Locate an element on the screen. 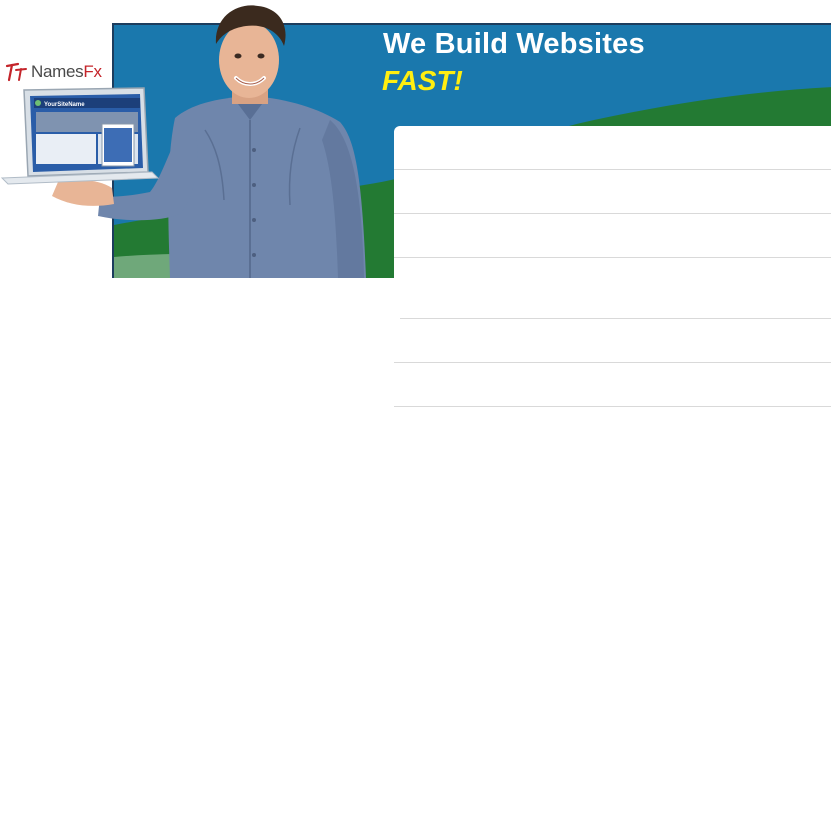  namesfx-logo-icon is located at coordinates (16, 72).